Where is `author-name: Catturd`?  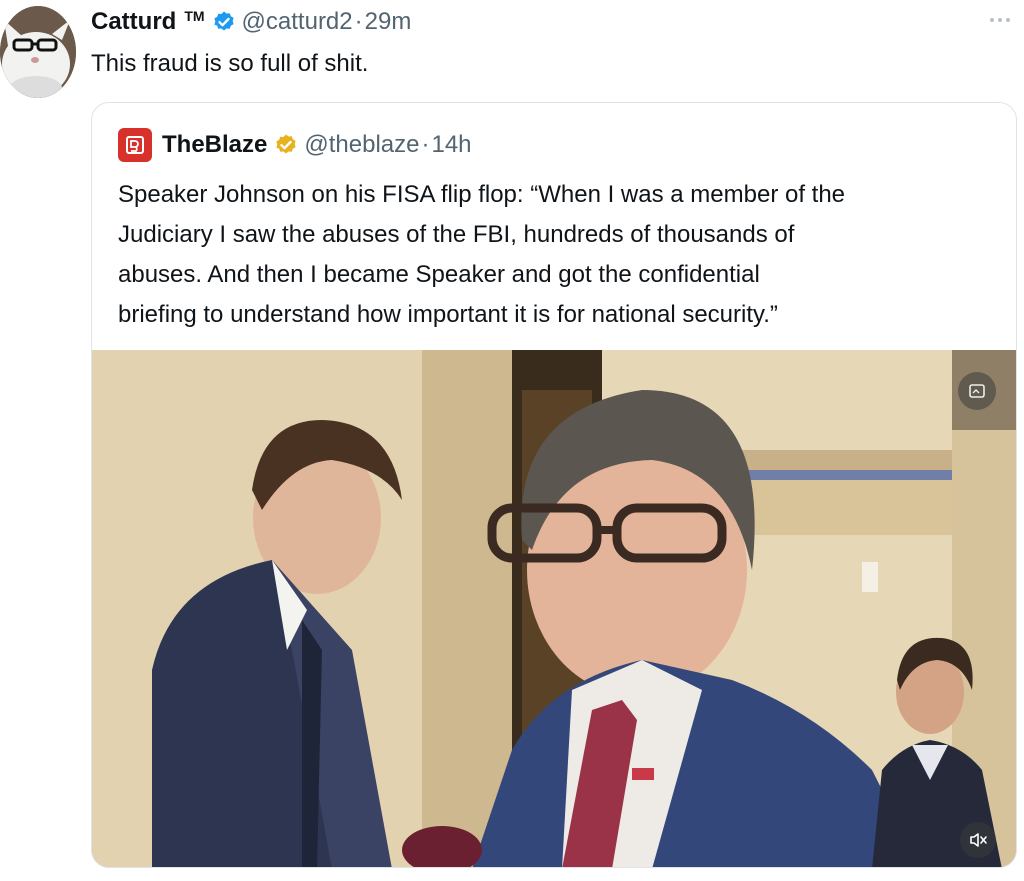 author-name: Catturd is located at coordinates (133, 22).